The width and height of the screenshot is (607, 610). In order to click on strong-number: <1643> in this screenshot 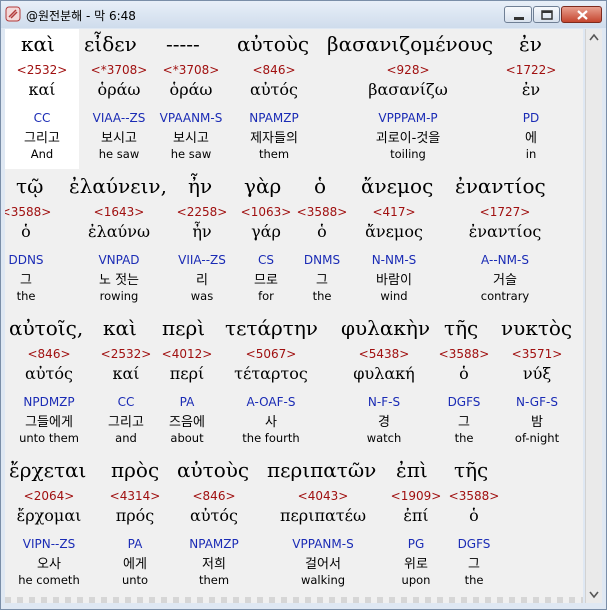, I will do `click(119, 212)`.